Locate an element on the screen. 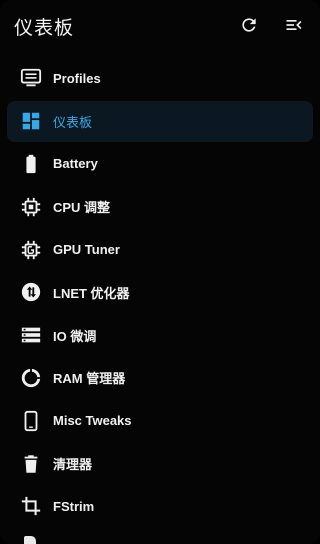  menu-item-label: 清理器 is located at coordinates (73, 465).